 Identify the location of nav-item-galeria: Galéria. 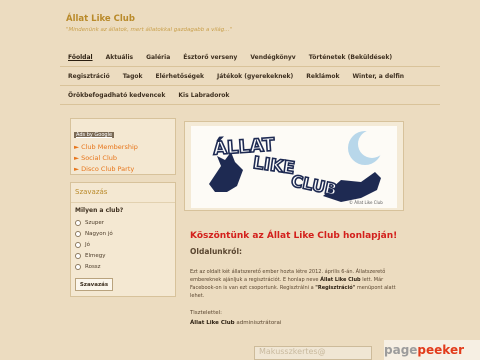
(158, 57).